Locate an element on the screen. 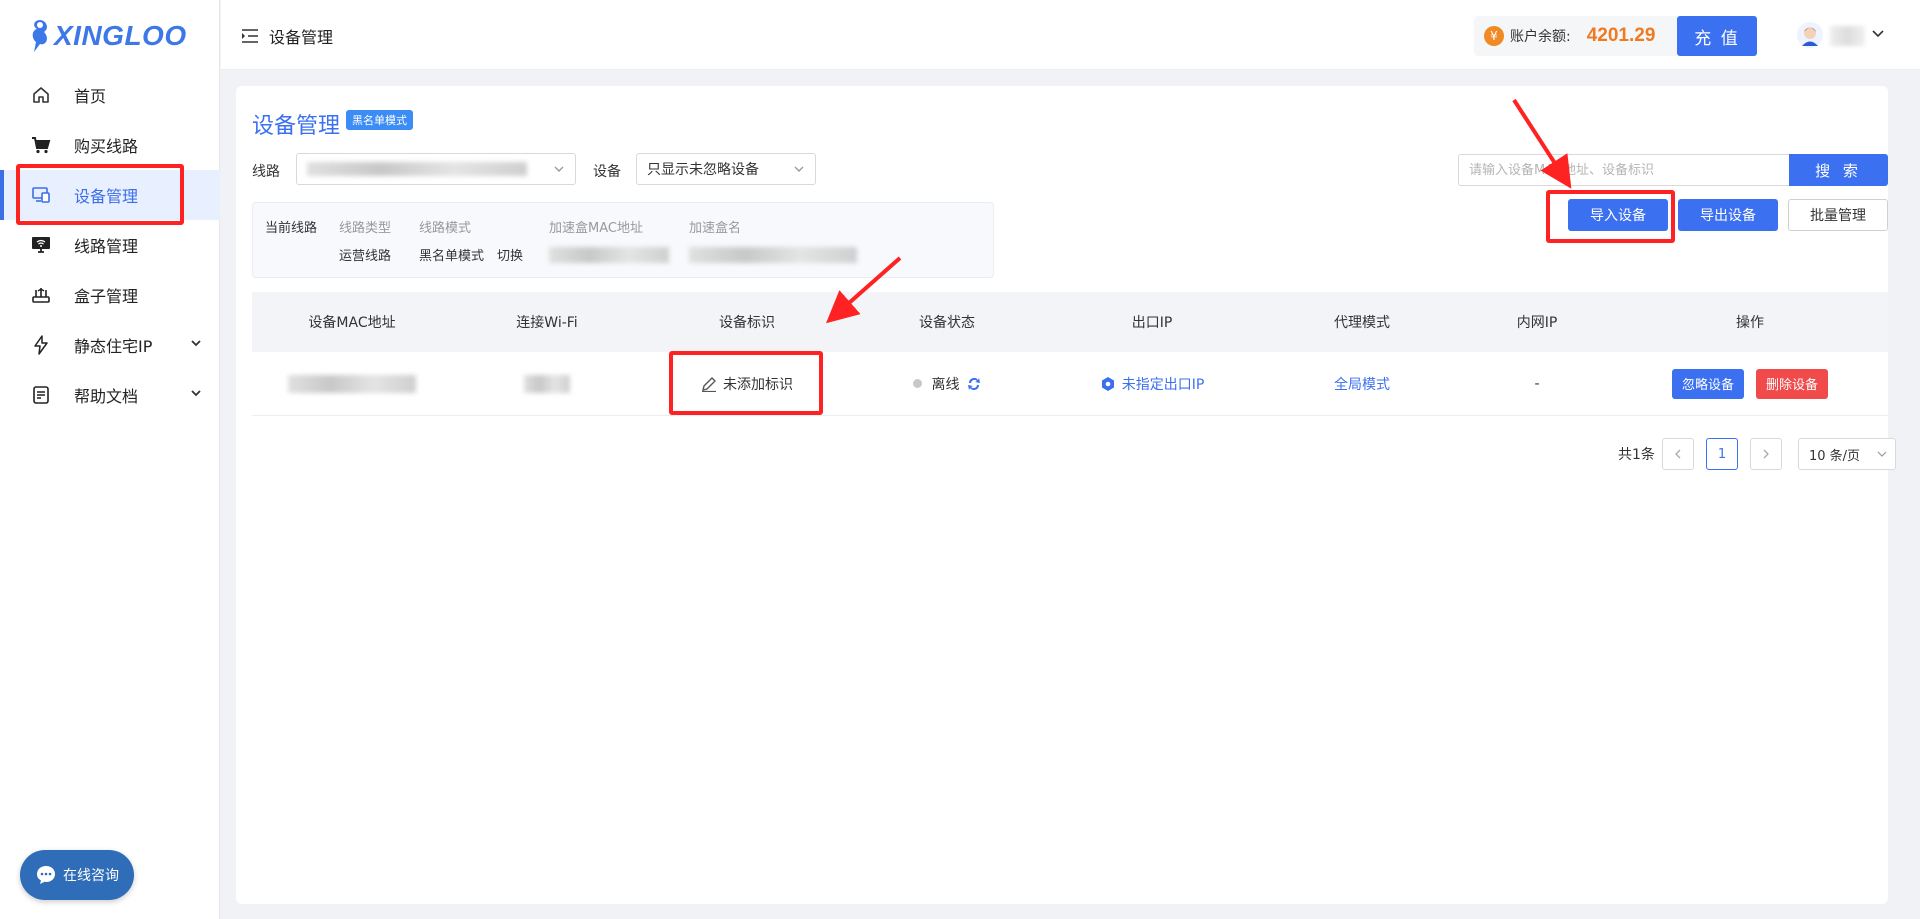 Image resolution: width=1920 pixels, height=919 pixels. table-row: 未添加标识 离线 未指定出口IP 全局模式 - 忽略设备 删除设备 is located at coordinates (1070, 384).